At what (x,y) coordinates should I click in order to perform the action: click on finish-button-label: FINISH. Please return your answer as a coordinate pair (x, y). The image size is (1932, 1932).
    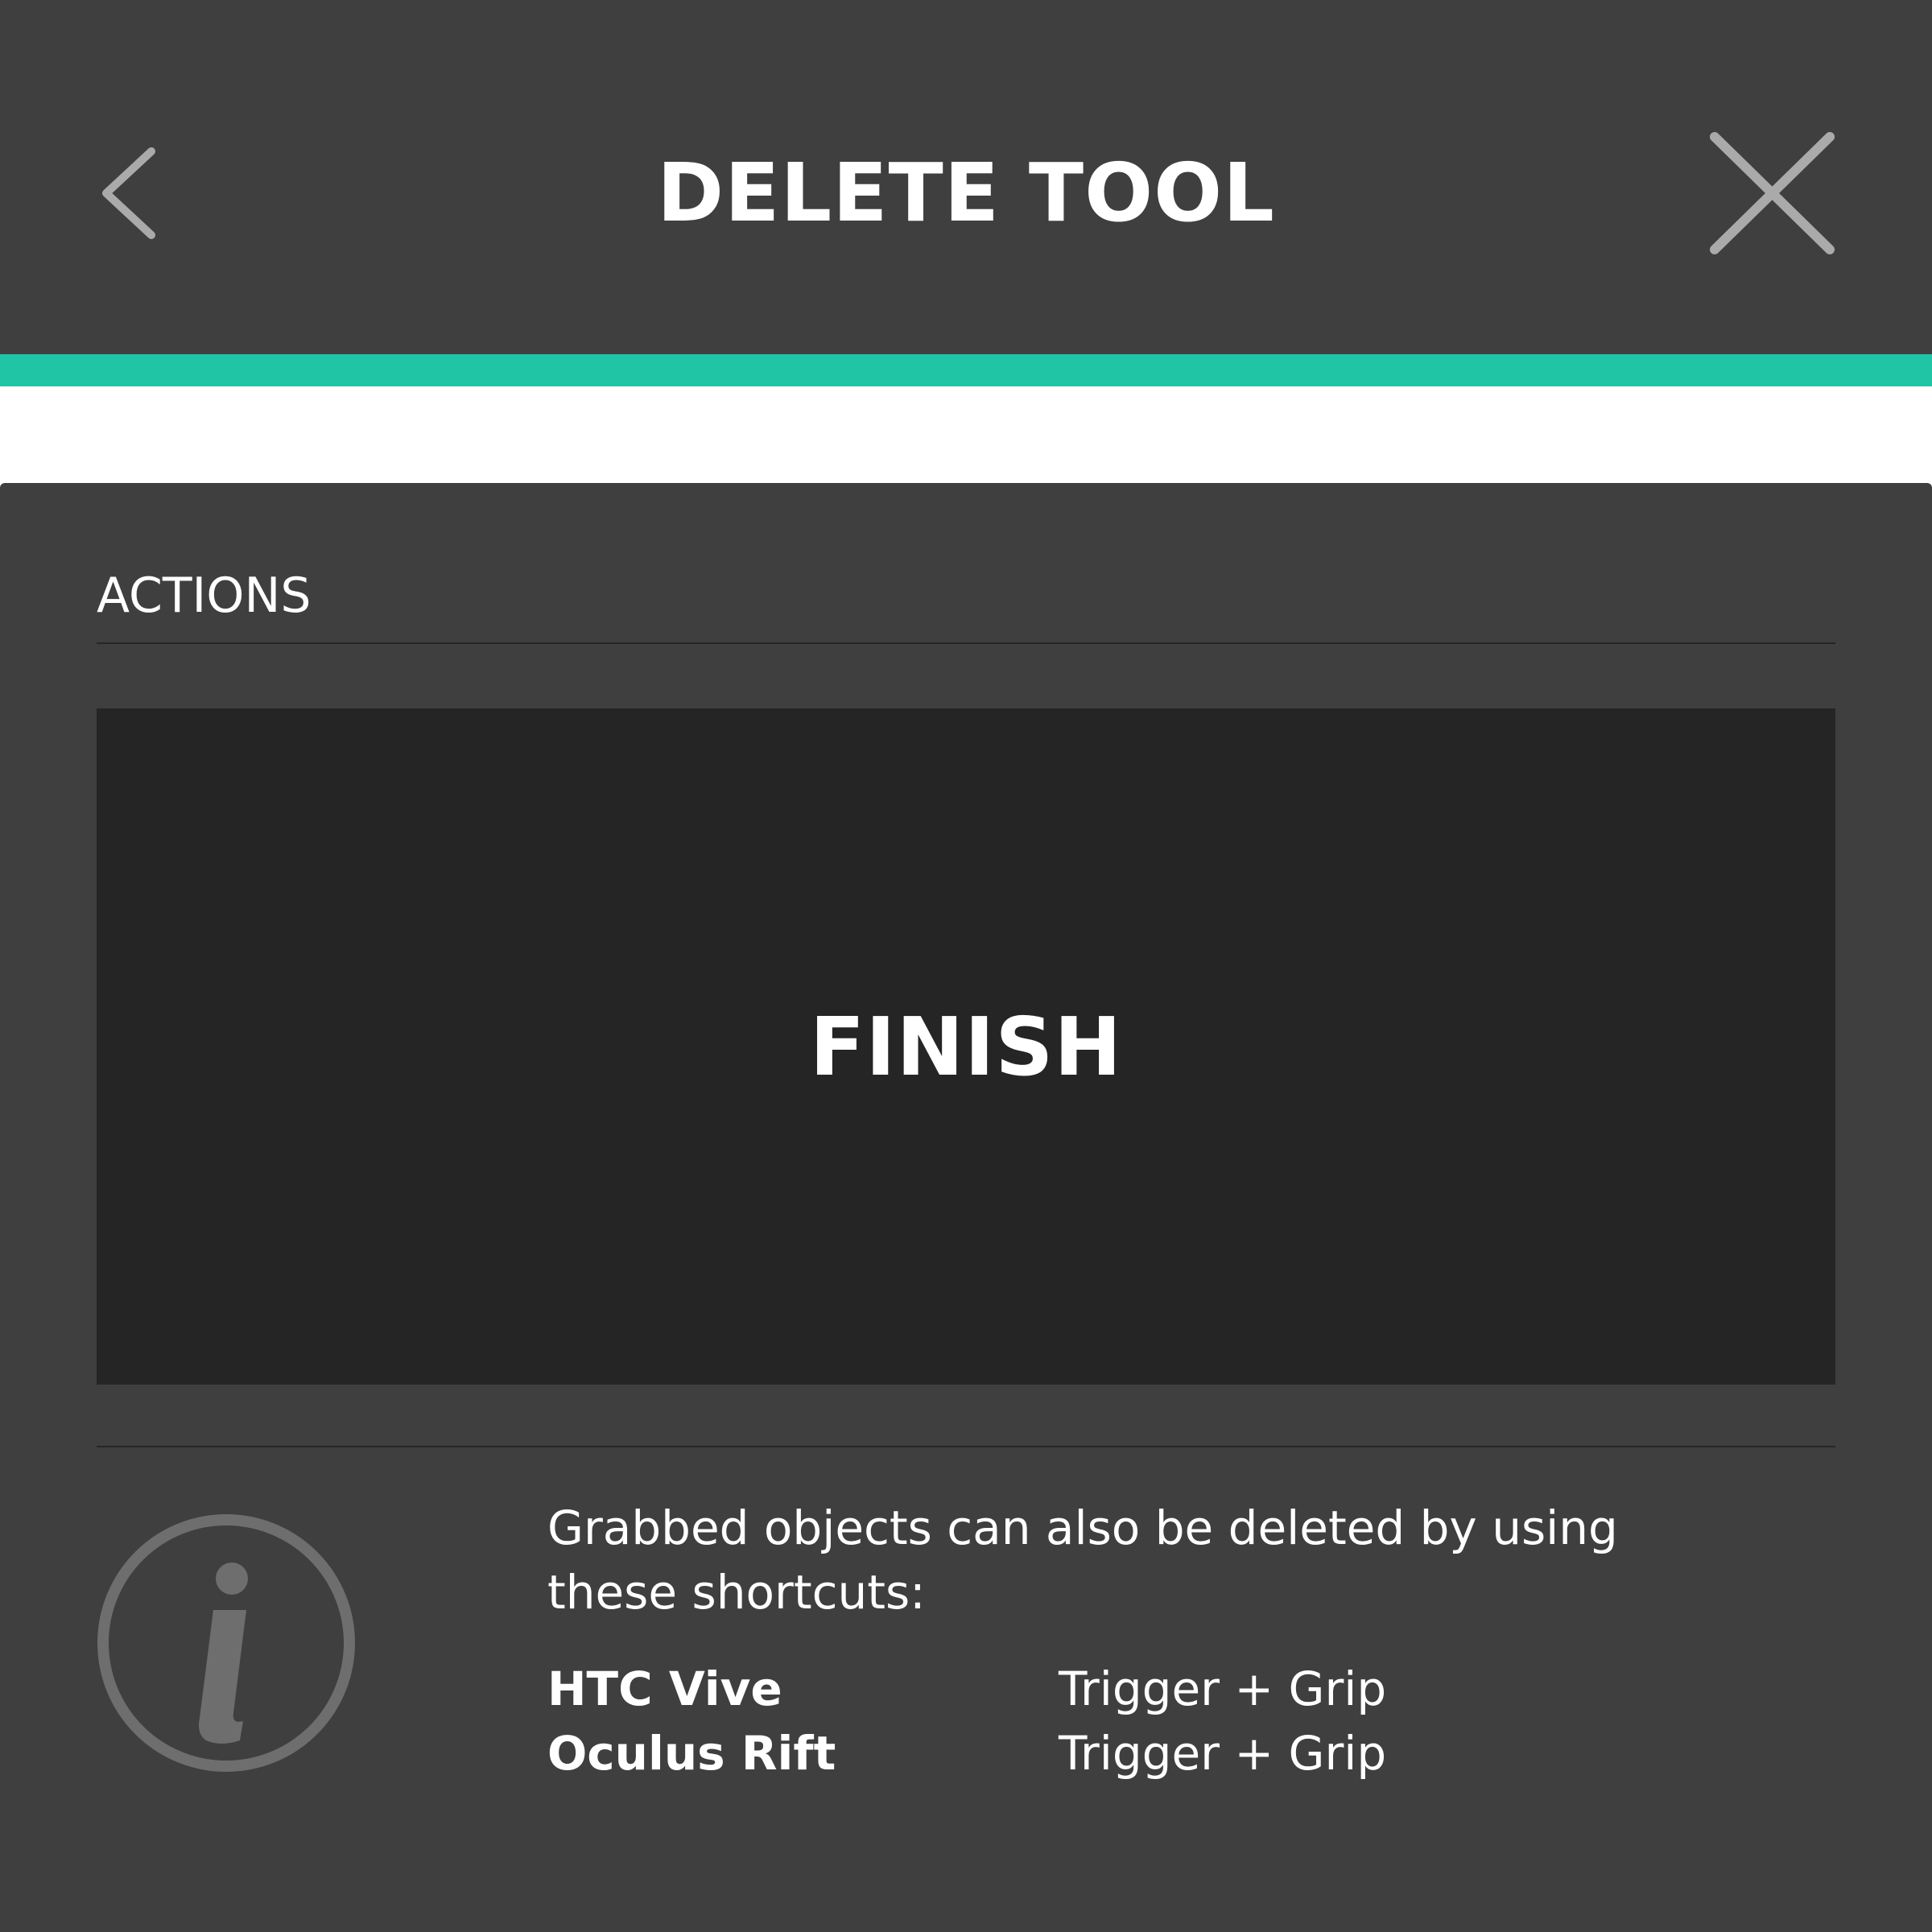
    Looking at the image, I should click on (966, 1046).